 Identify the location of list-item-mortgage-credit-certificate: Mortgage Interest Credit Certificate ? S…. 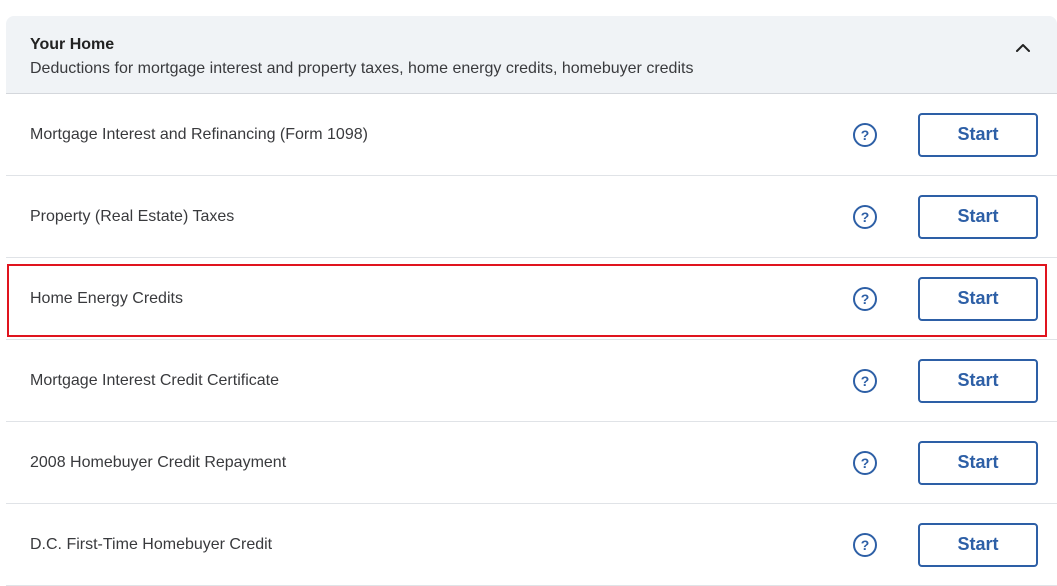
(531, 381).